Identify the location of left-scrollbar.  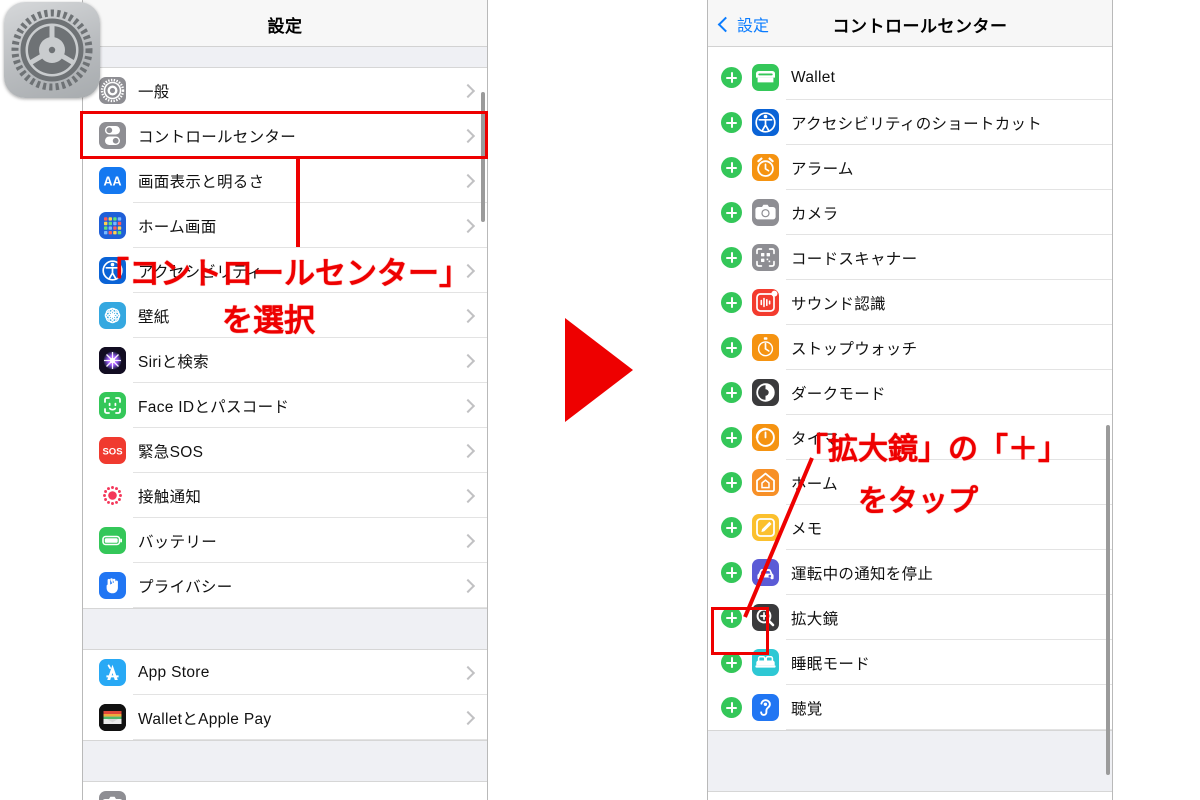
(483, 157).